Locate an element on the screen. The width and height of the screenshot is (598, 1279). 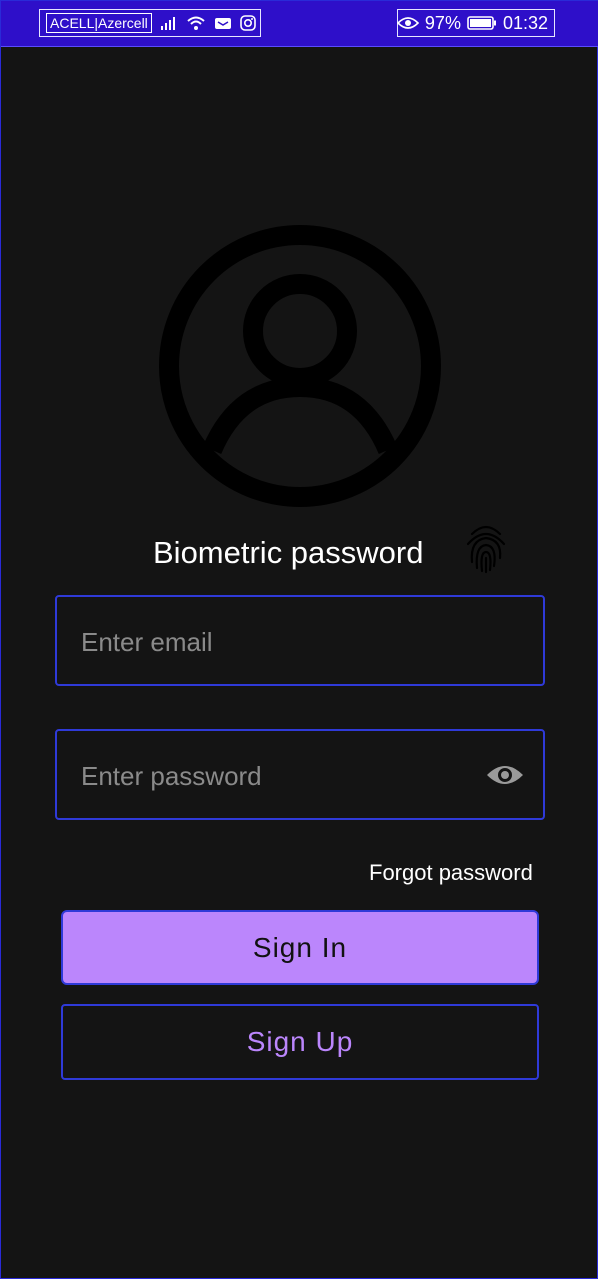
password-visibility-eye-icon is located at coordinates (505, 775).